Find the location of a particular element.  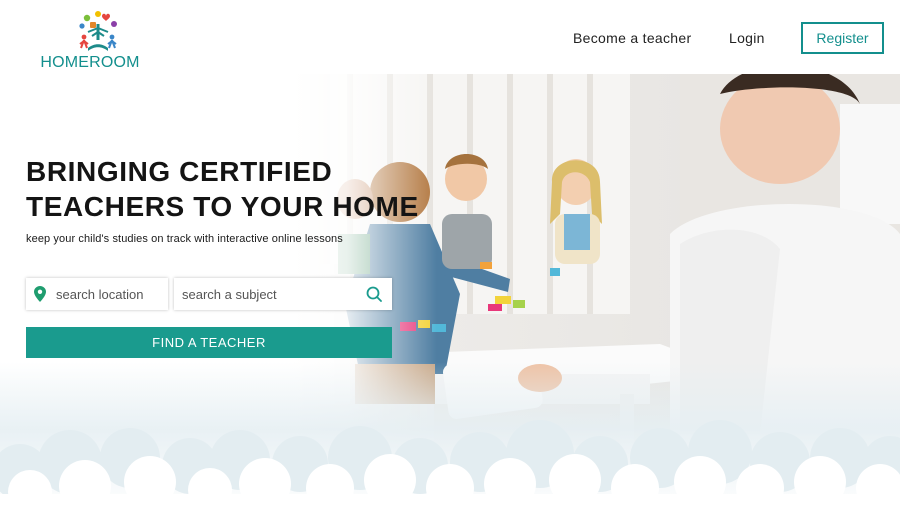

nav-become-teacher-link: Become a teacher is located at coordinates (632, 38).